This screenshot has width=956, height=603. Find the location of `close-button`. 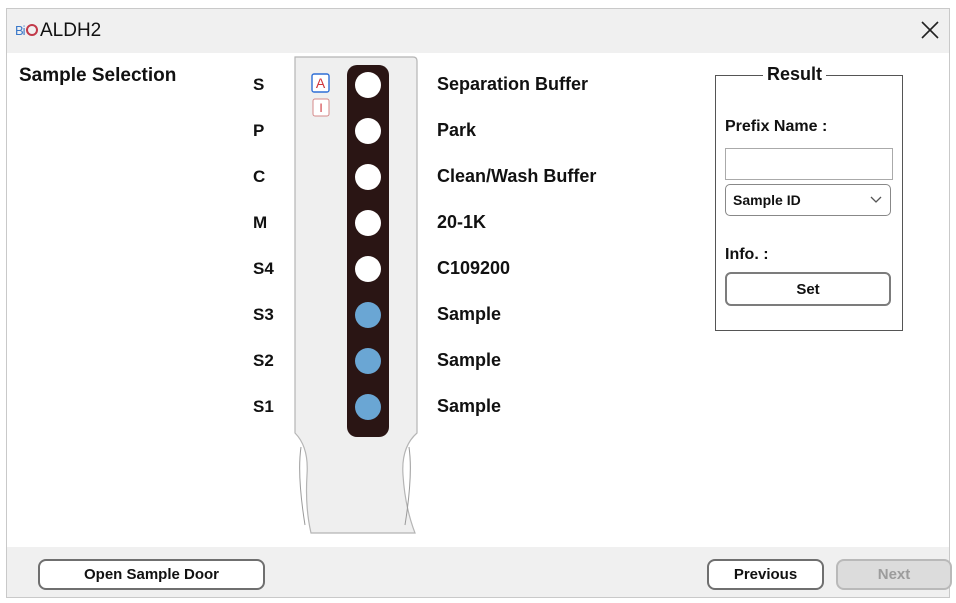

close-button is located at coordinates (930, 30).